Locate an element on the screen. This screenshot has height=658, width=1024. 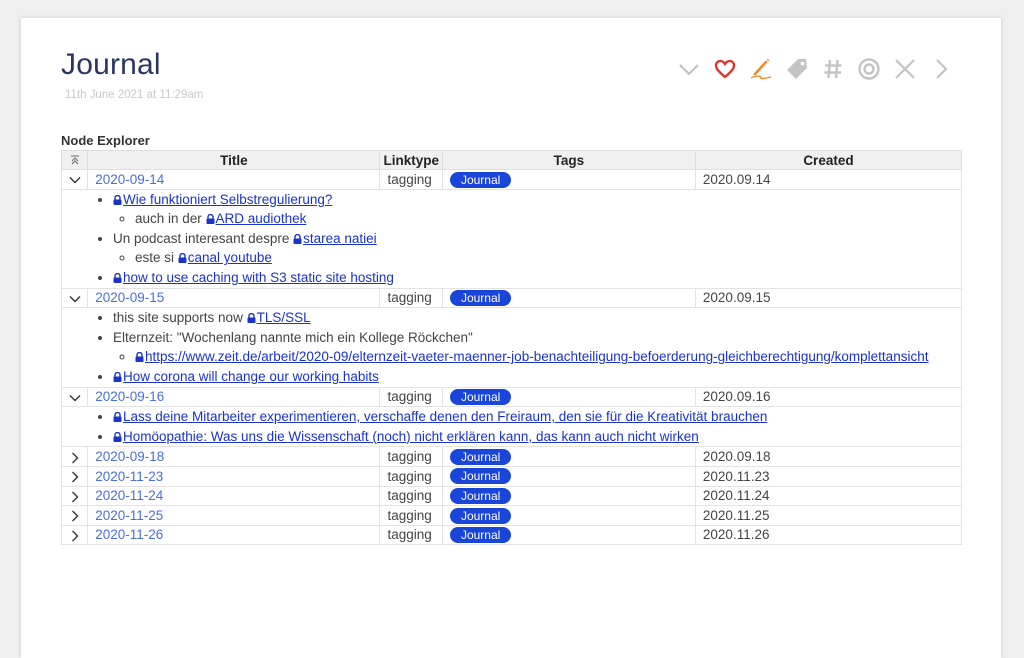
edit-button is located at coordinates (761, 69).